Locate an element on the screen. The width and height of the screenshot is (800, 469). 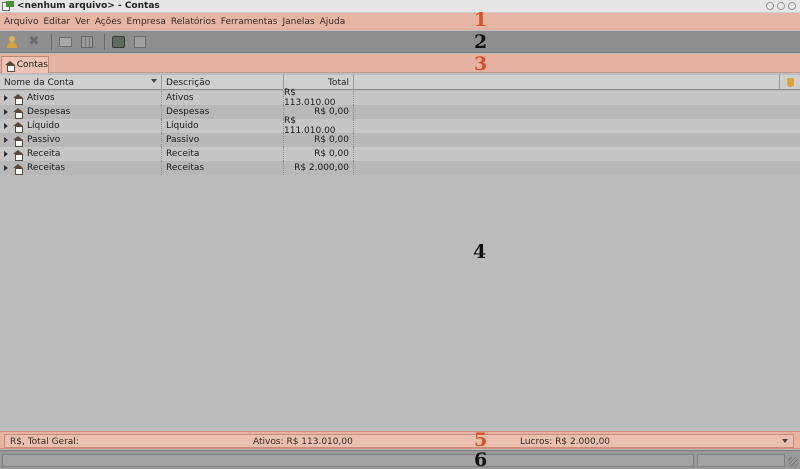
account-description: Despesas is located at coordinates (223, 112).